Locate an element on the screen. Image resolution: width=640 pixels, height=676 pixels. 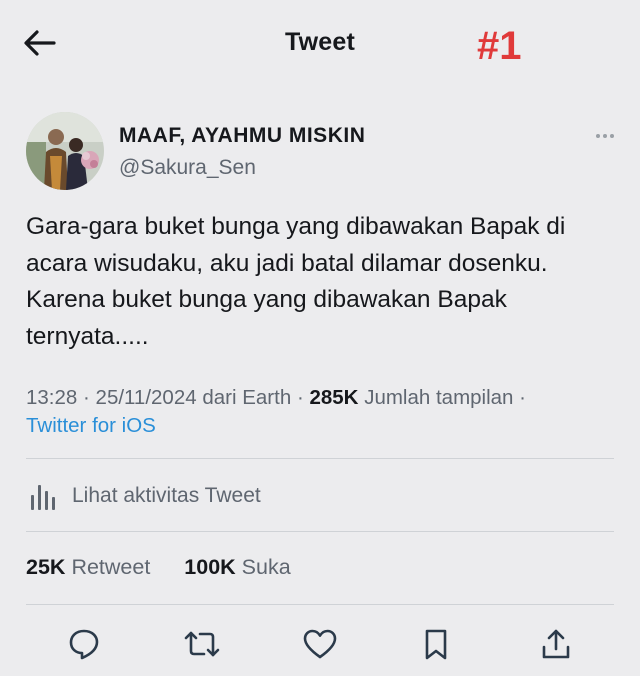
author-handle: @Sakura_Sen is located at coordinates (187, 168).